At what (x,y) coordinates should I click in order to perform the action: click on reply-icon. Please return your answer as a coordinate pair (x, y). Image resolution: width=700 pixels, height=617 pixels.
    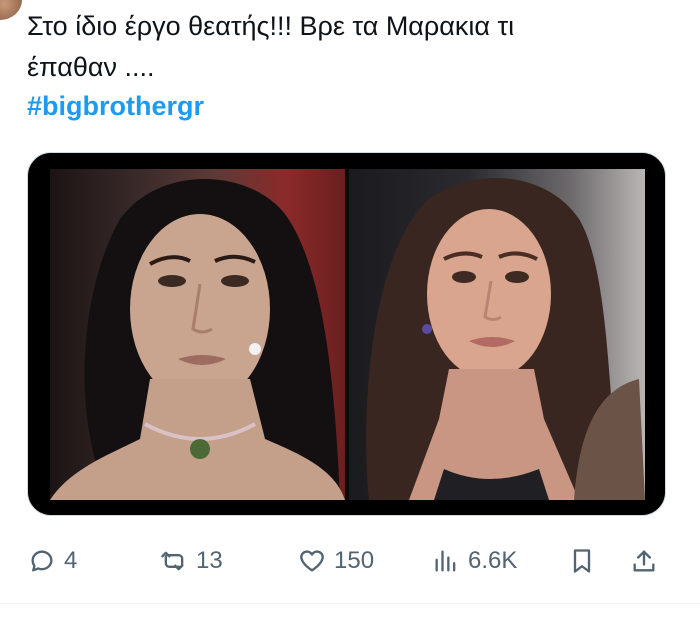
    Looking at the image, I should click on (42, 561).